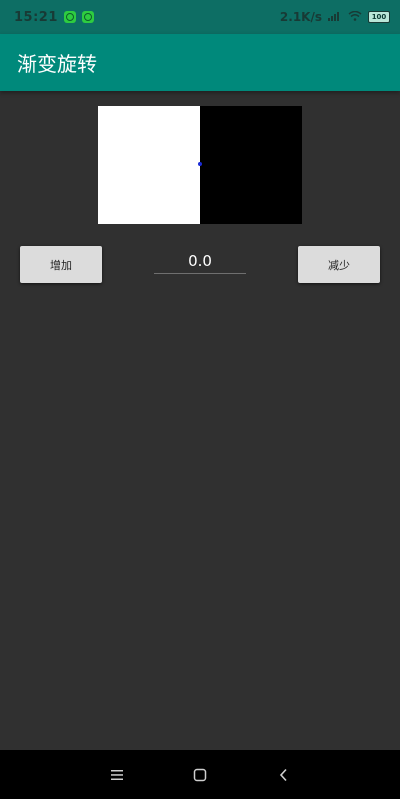  Describe the element at coordinates (61, 264) in the screenshot. I see `increase-button: 增加` at that location.